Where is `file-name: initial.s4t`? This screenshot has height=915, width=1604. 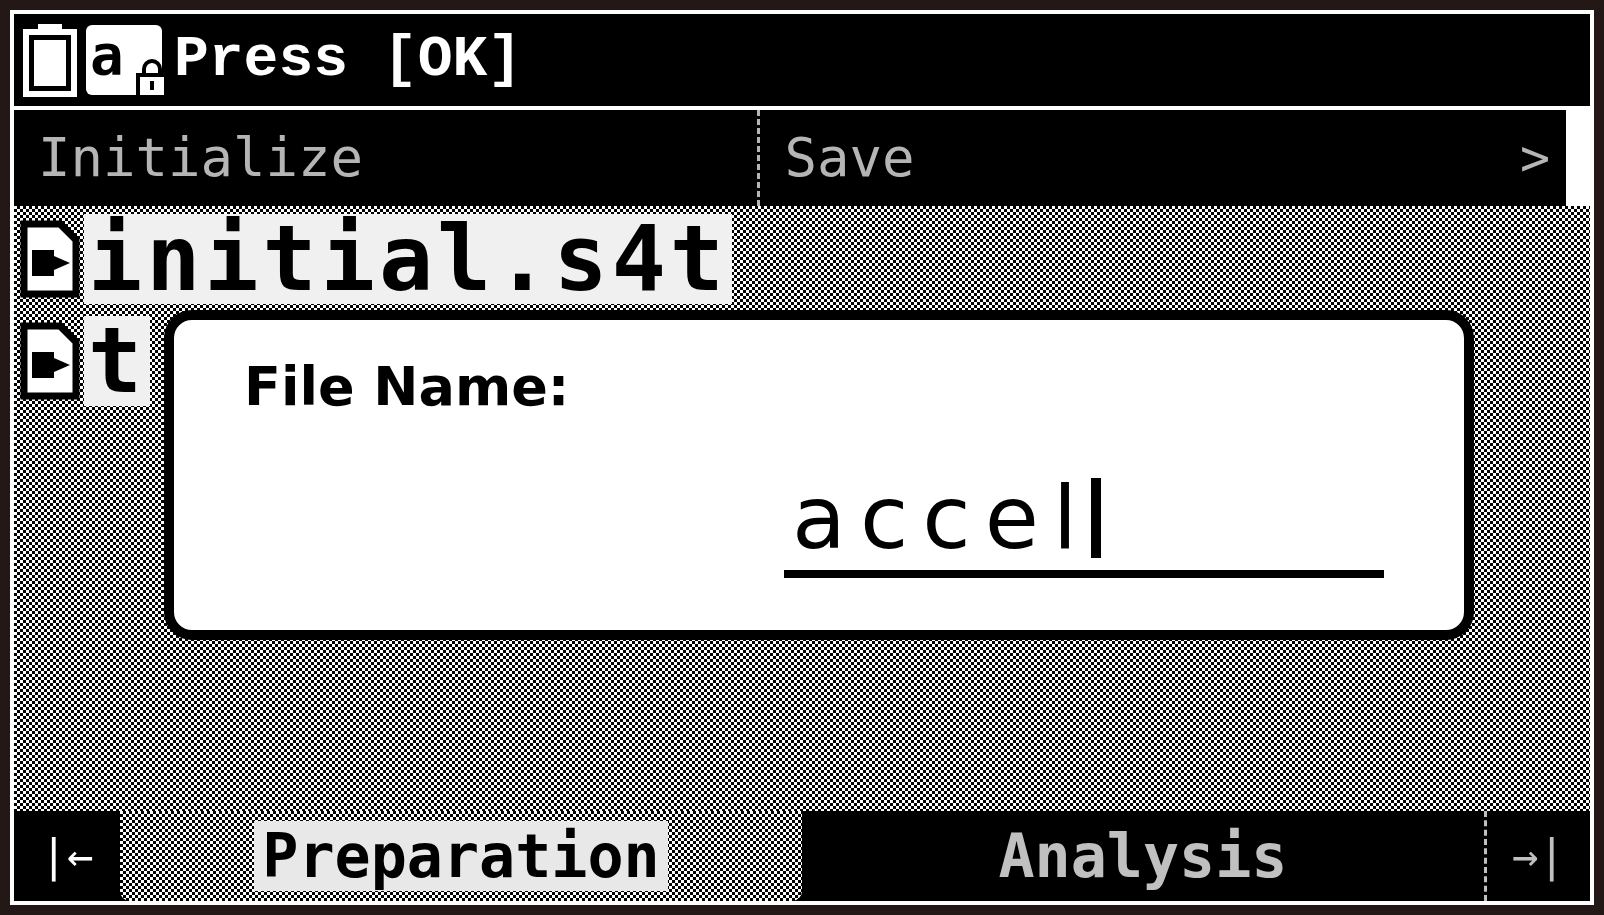
file-name: initial.s4t is located at coordinates (408, 259).